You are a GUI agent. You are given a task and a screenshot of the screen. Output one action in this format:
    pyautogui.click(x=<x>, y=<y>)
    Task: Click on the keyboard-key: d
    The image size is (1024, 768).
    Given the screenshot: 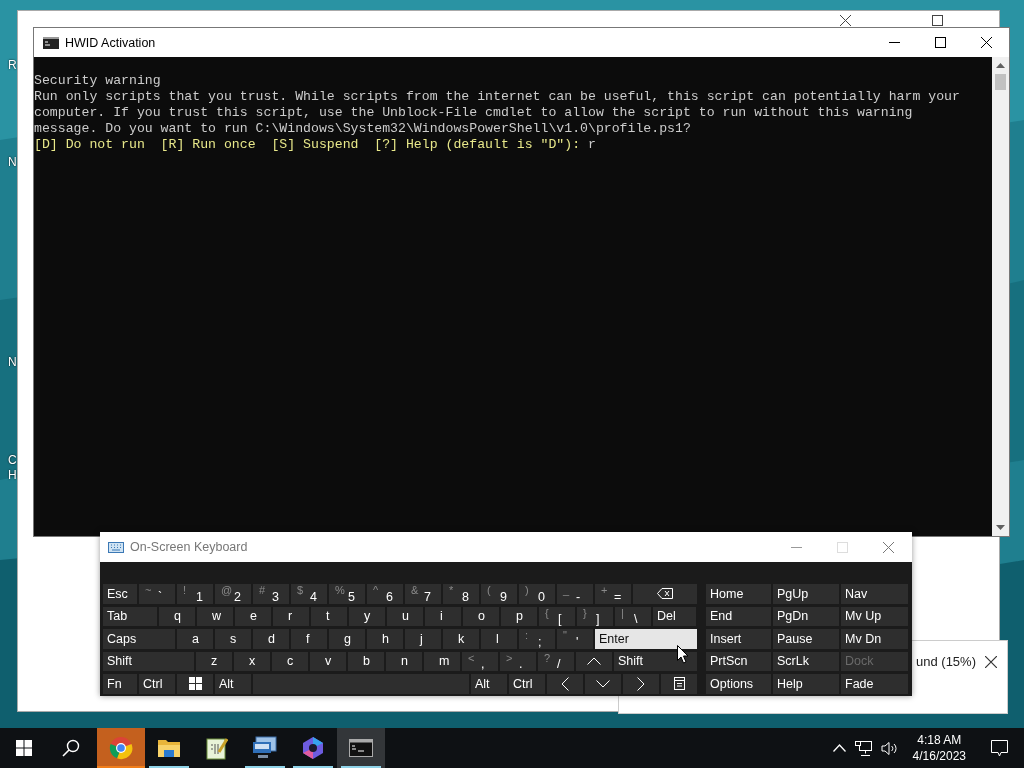 What is the action you would take?
    pyautogui.click(x=271, y=639)
    